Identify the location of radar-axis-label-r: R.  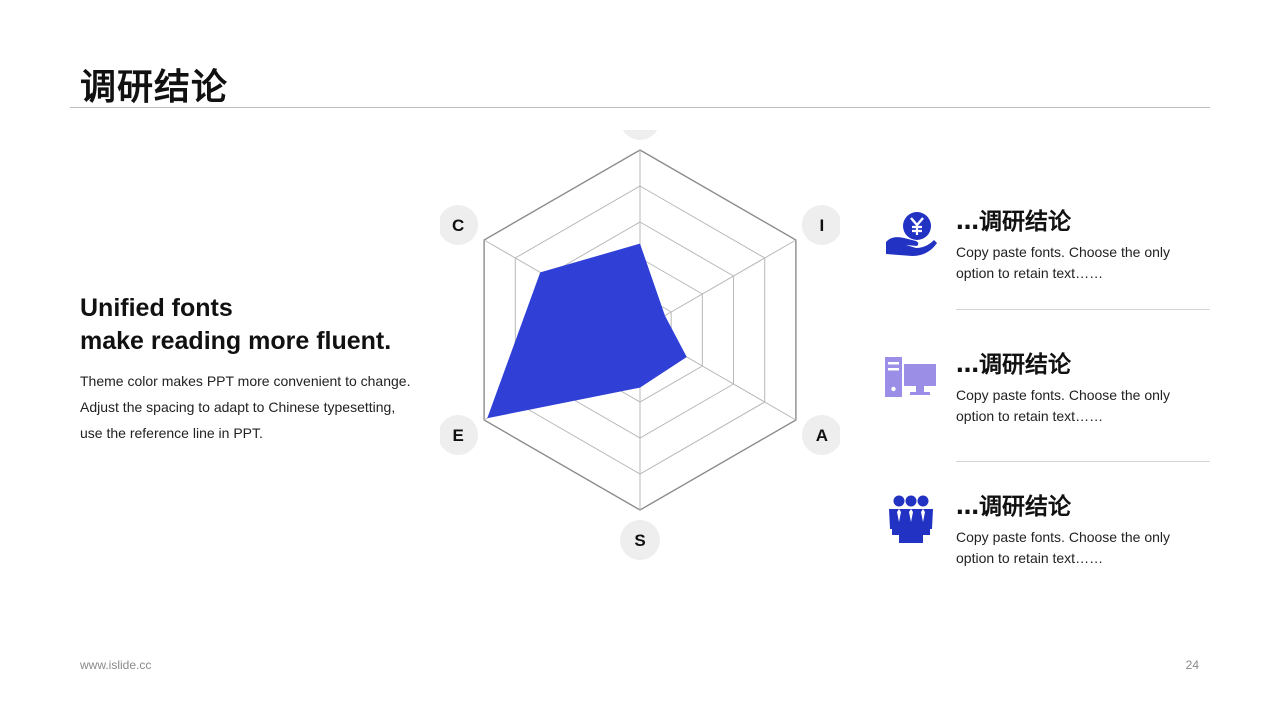
(640, 135).